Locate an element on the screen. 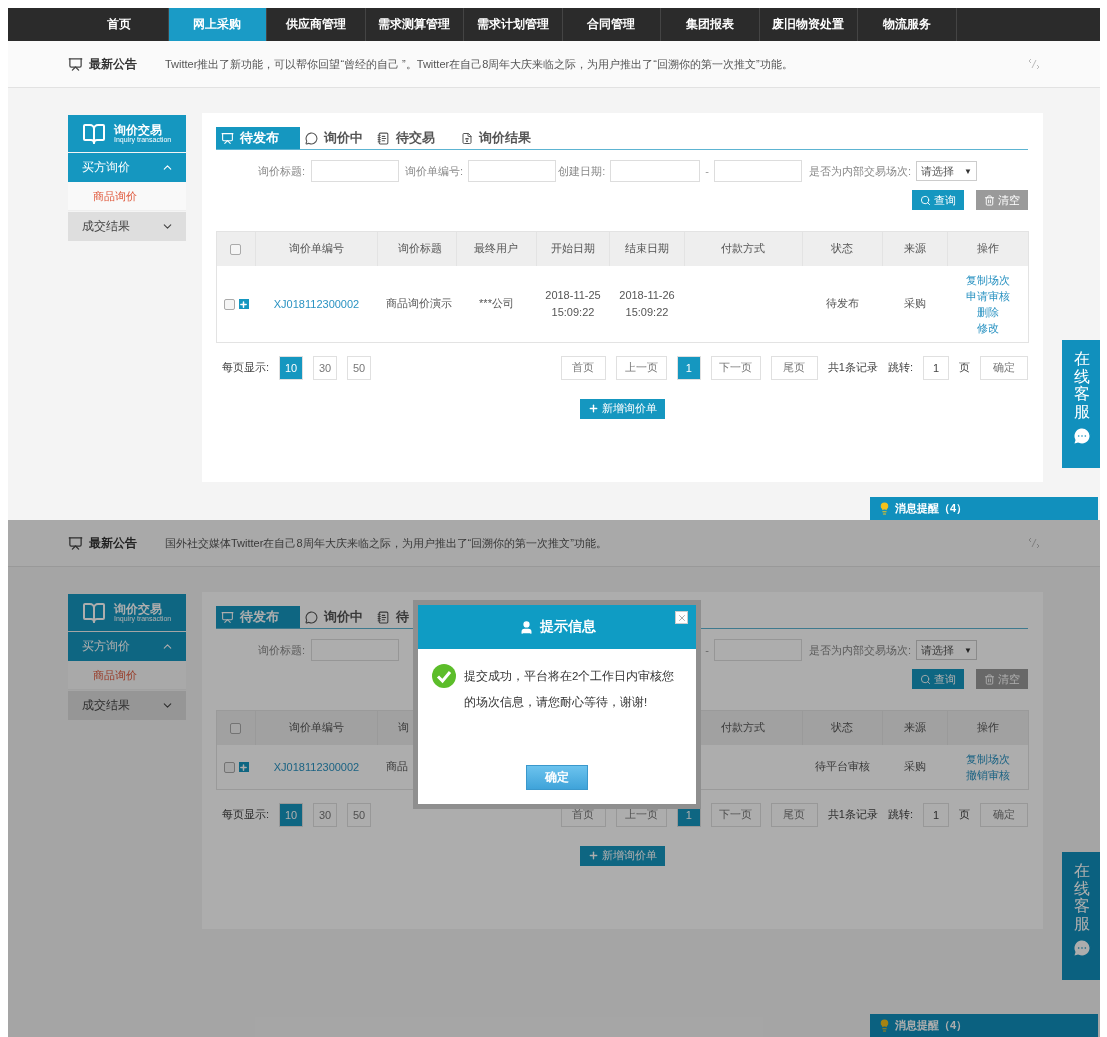 The image size is (1107, 1037). column-header: 最终用户 is located at coordinates (496, 248).